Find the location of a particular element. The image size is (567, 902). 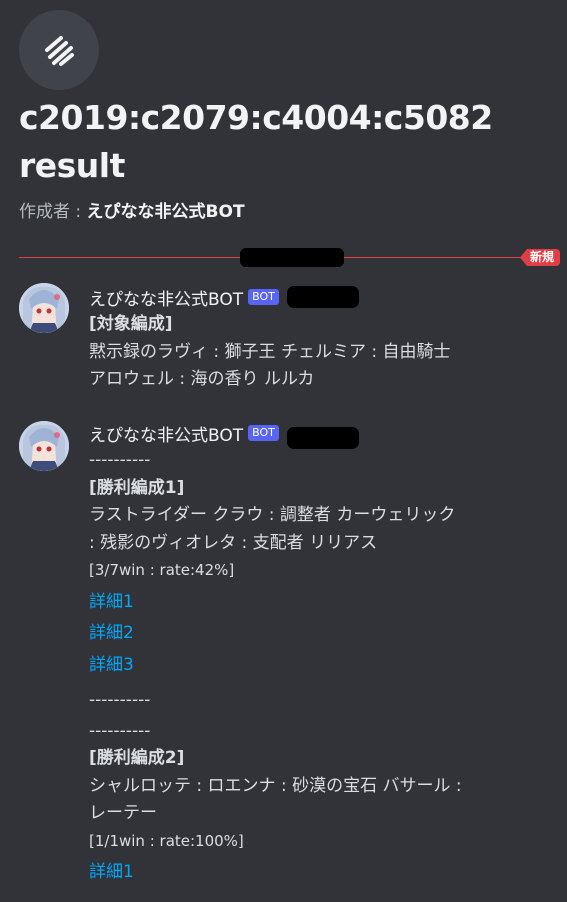

title-line-2: result is located at coordinates (72, 165).